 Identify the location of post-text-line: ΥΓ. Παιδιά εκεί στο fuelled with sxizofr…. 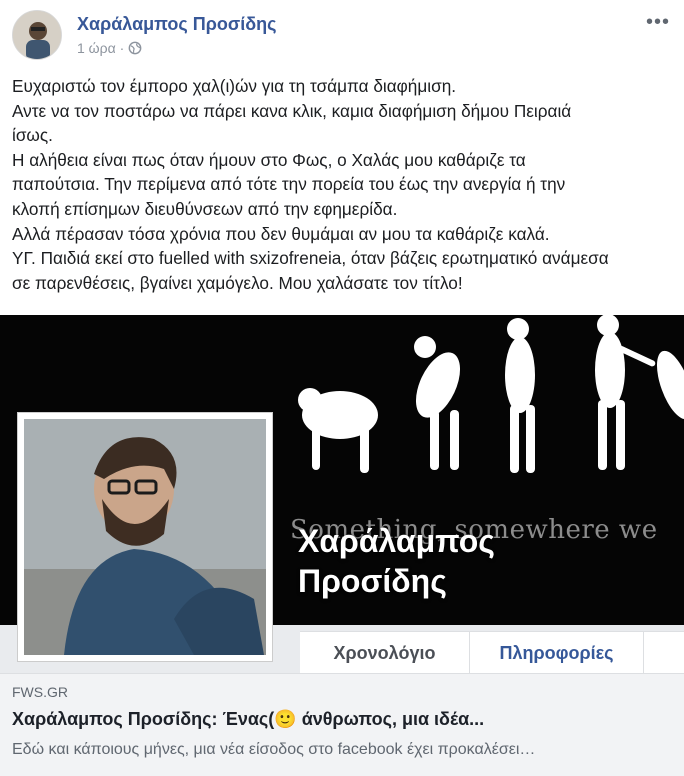
(310, 258).